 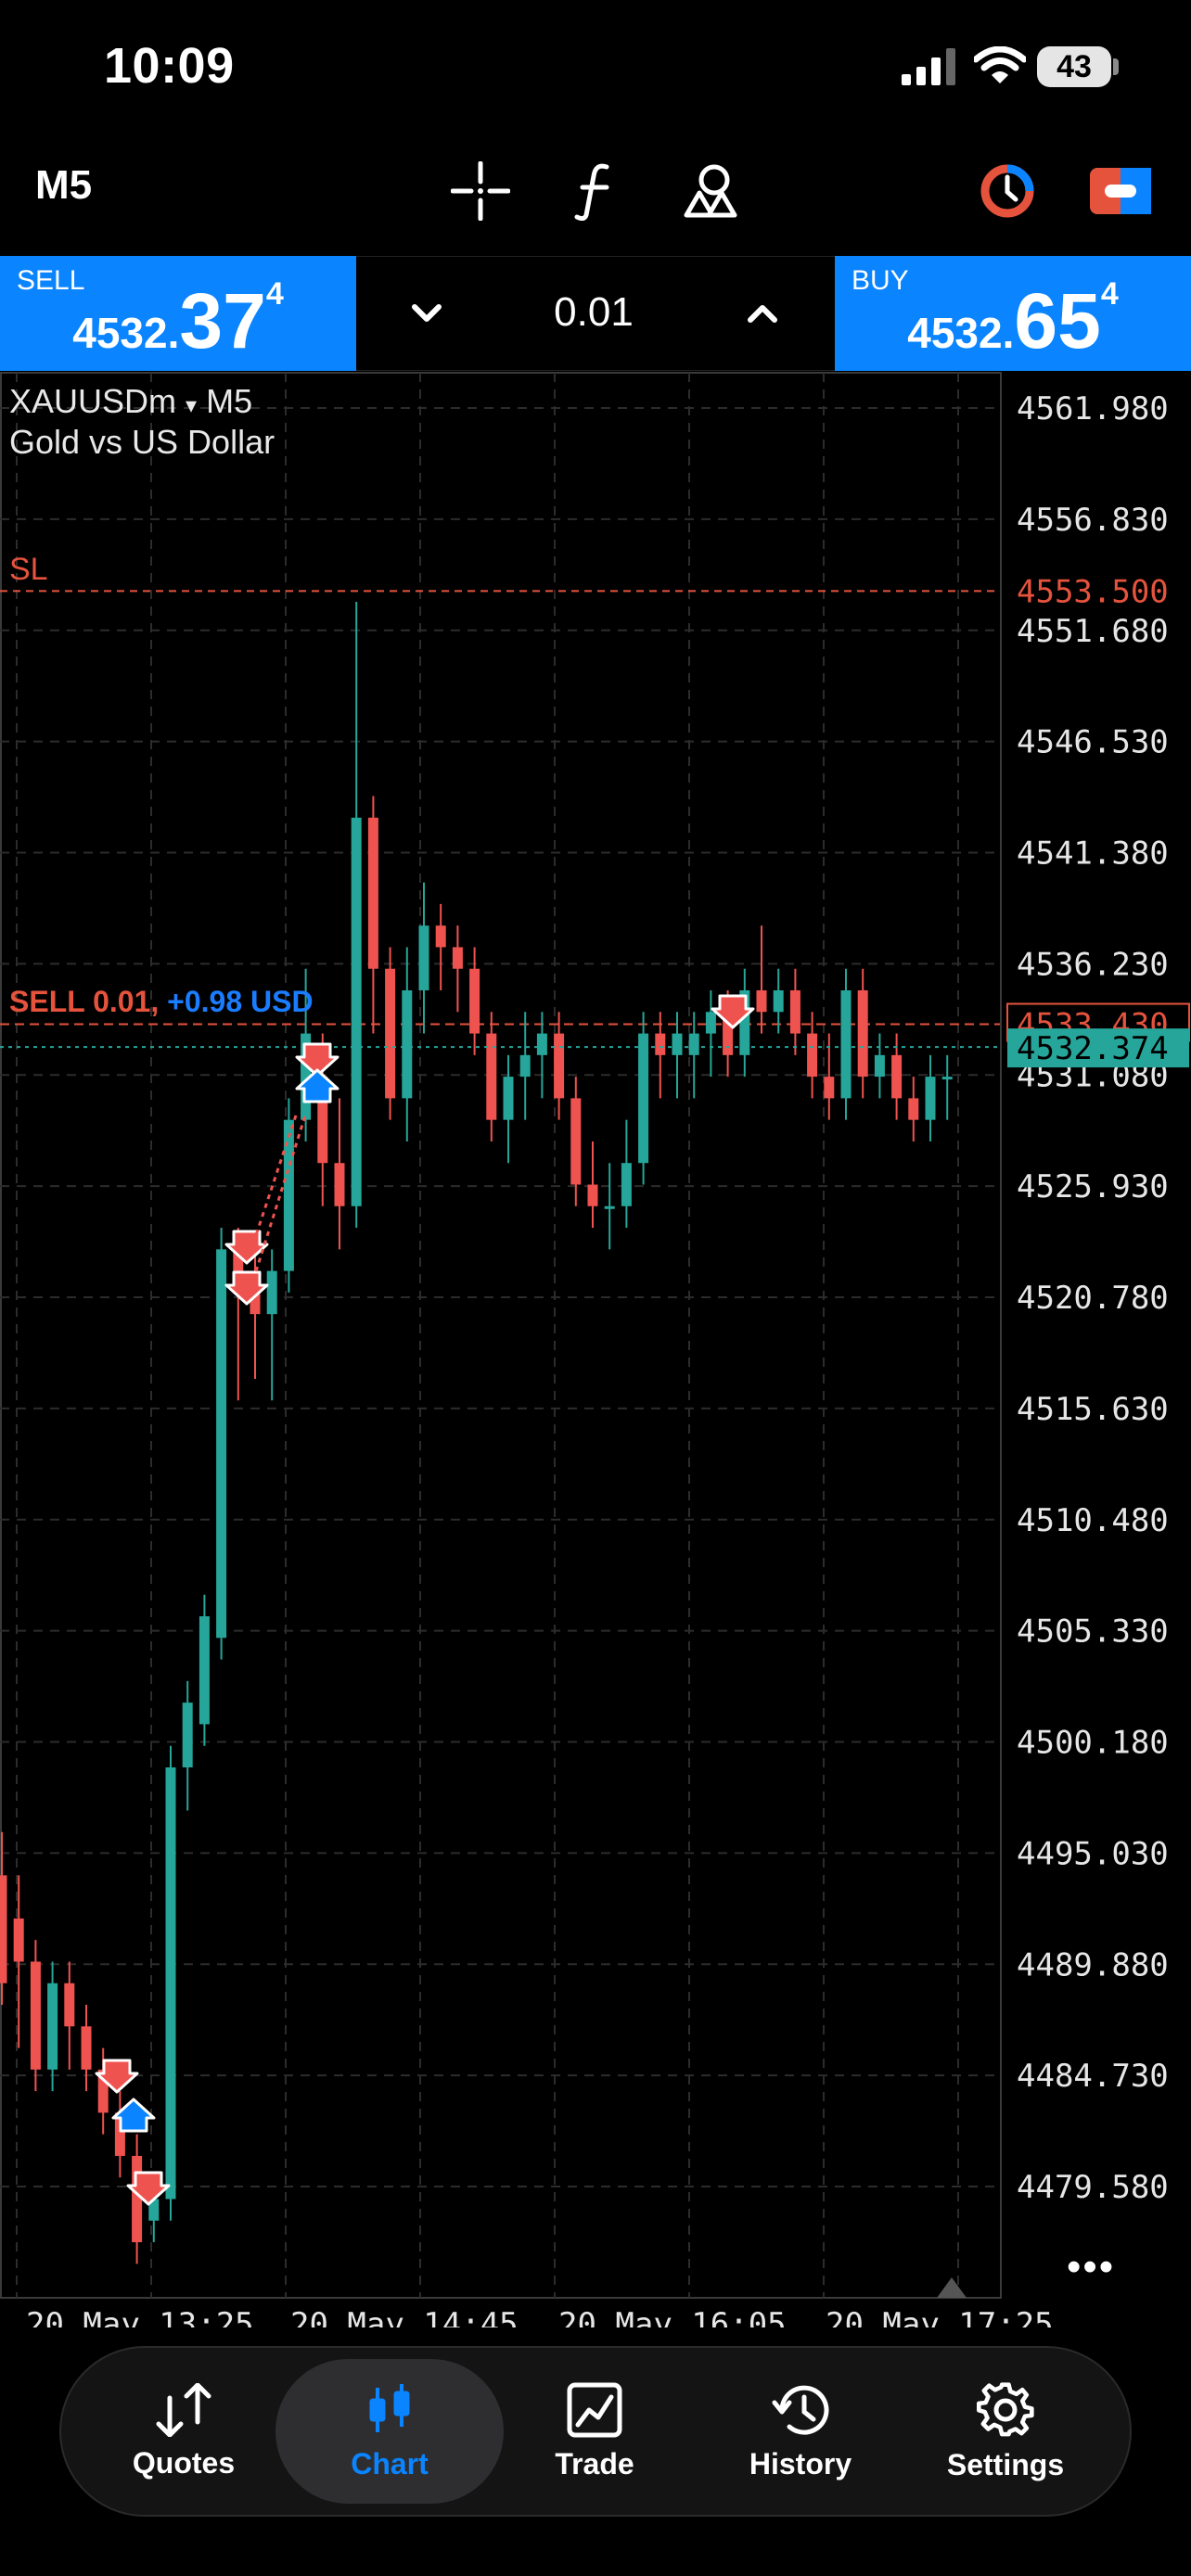 I want to click on objects-icon, so click(x=710, y=191).